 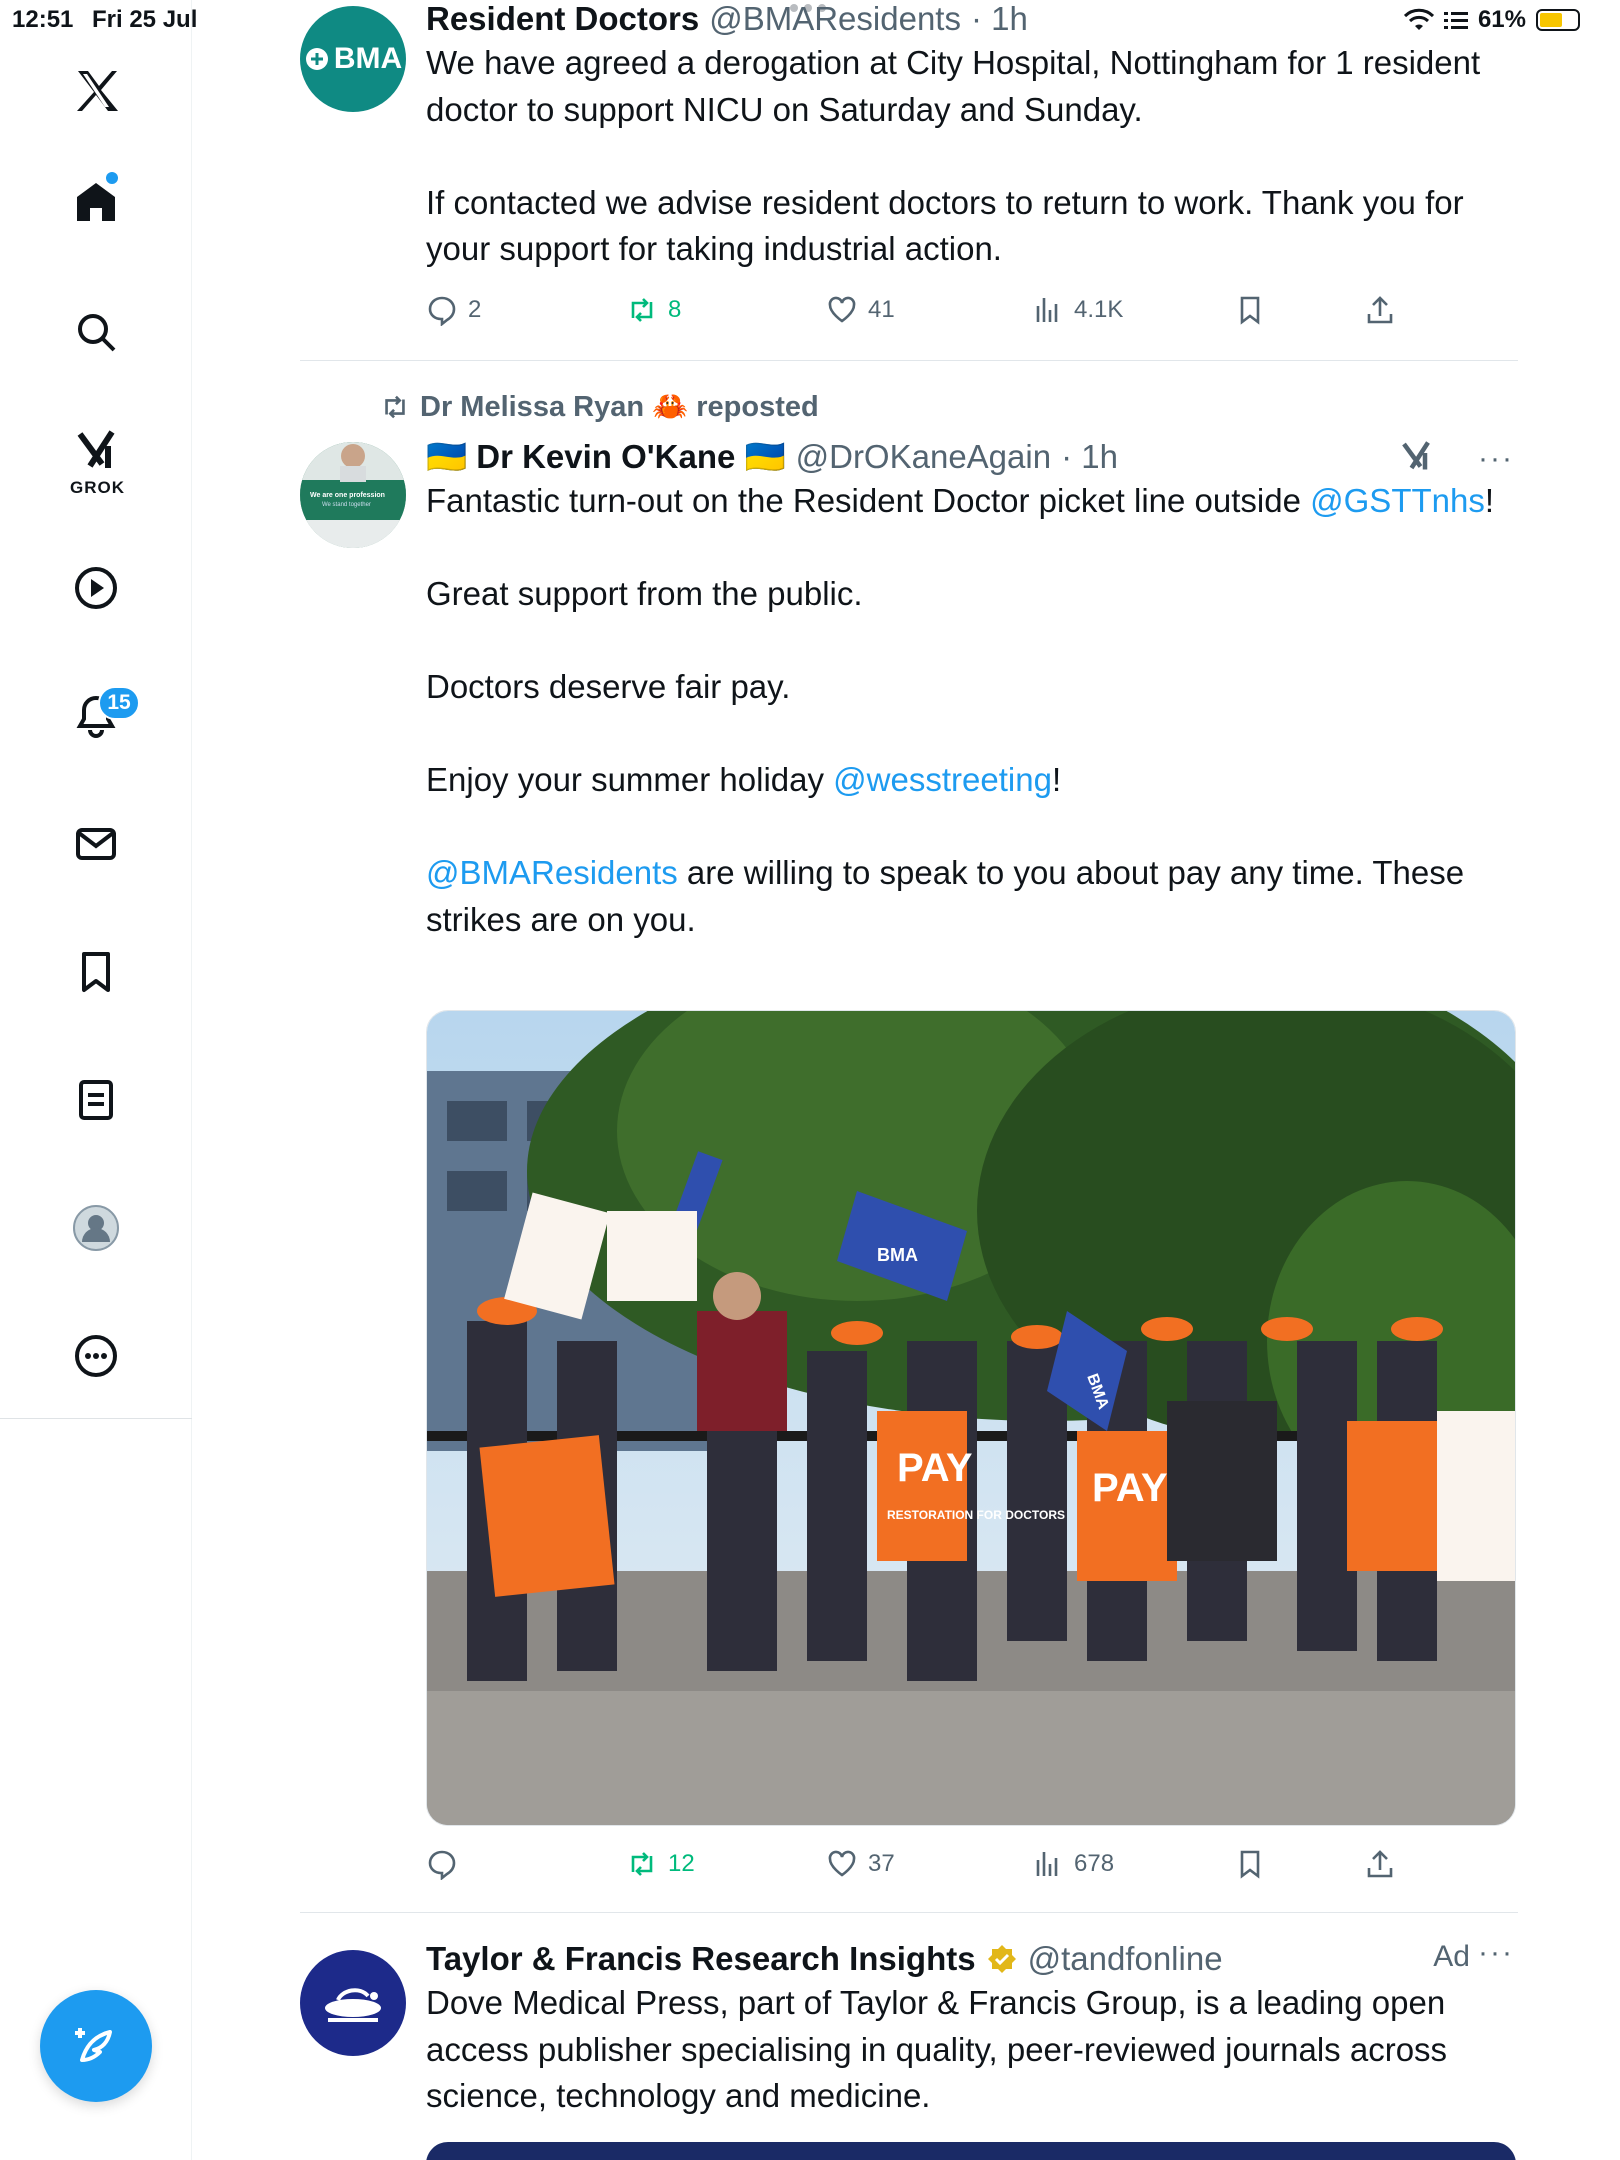 I want to click on repost-context: Dr Melissa Ryan 🦀 reposted, so click(x=599, y=407).